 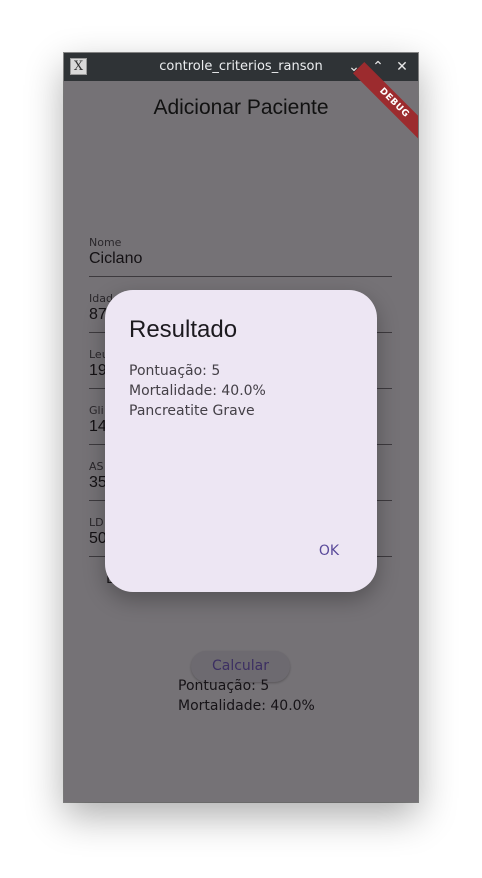 I want to click on ldh-field-label: LD, so click(x=96, y=522).